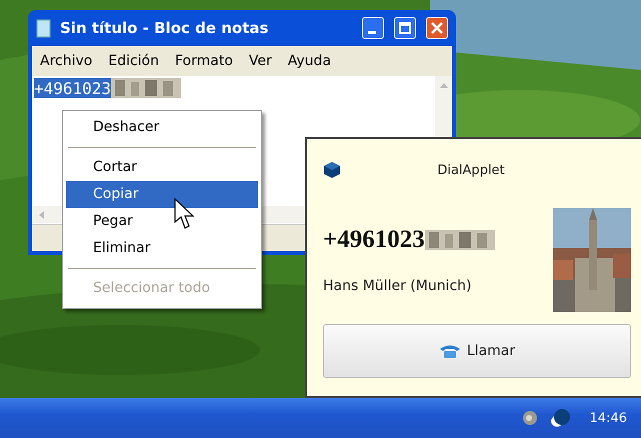 The height and width of the screenshot is (438, 641). What do you see at coordinates (608, 418) in the screenshot?
I see `clock: 14:46` at bounding box center [608, 418].